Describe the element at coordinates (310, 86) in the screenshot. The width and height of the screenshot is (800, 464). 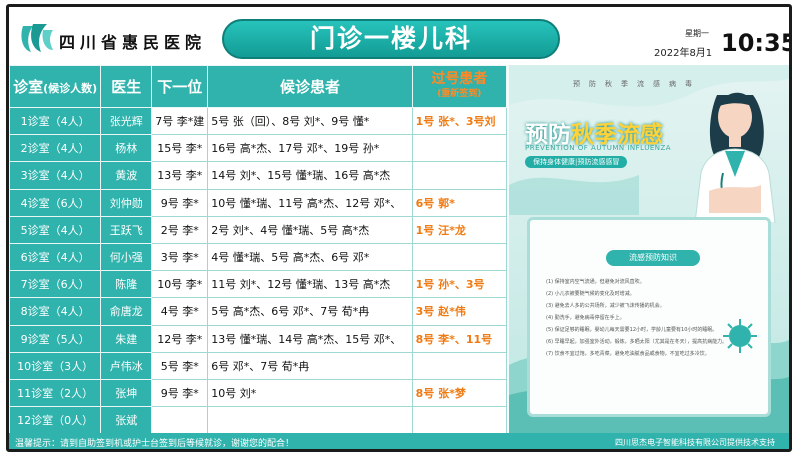
I see `header-waiting: 候诊患者` at that location.